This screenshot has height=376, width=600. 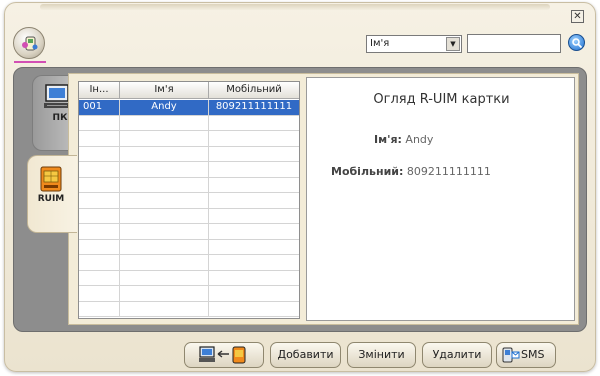 I want to click on magnifier-icon, so click(x=577, y=43).